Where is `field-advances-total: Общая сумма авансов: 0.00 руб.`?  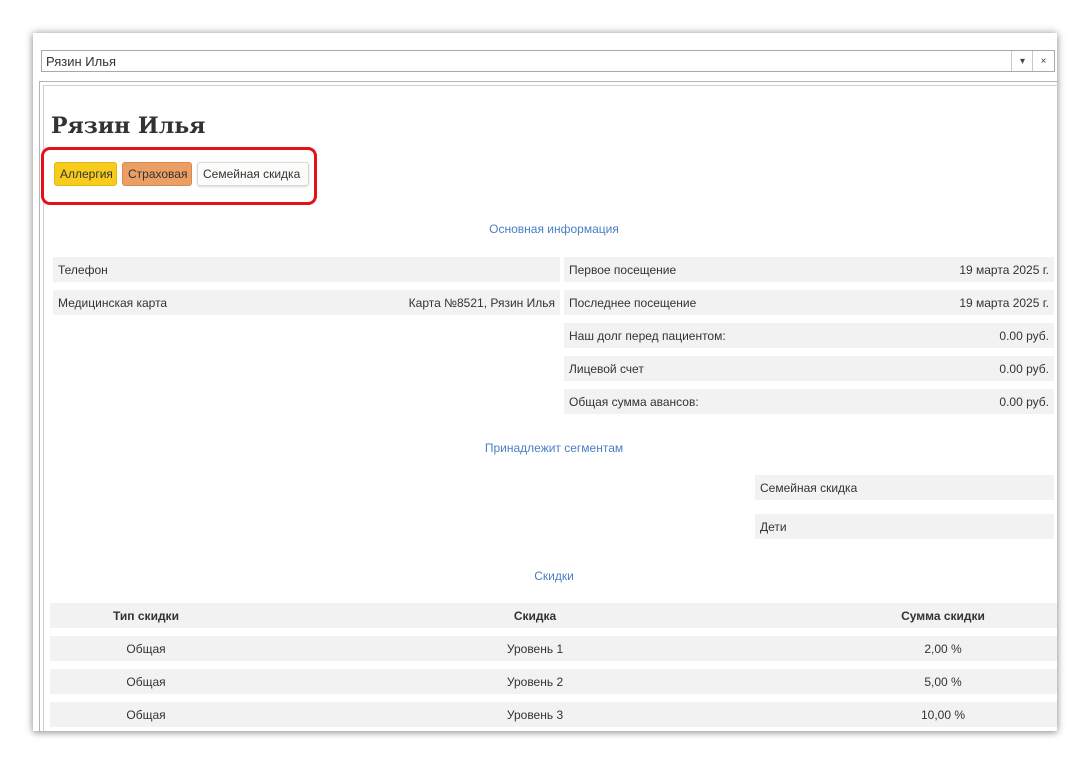 field-advances-total: Общая сумма авансов: 0.00 руб. is located at coordinates (809, 401).